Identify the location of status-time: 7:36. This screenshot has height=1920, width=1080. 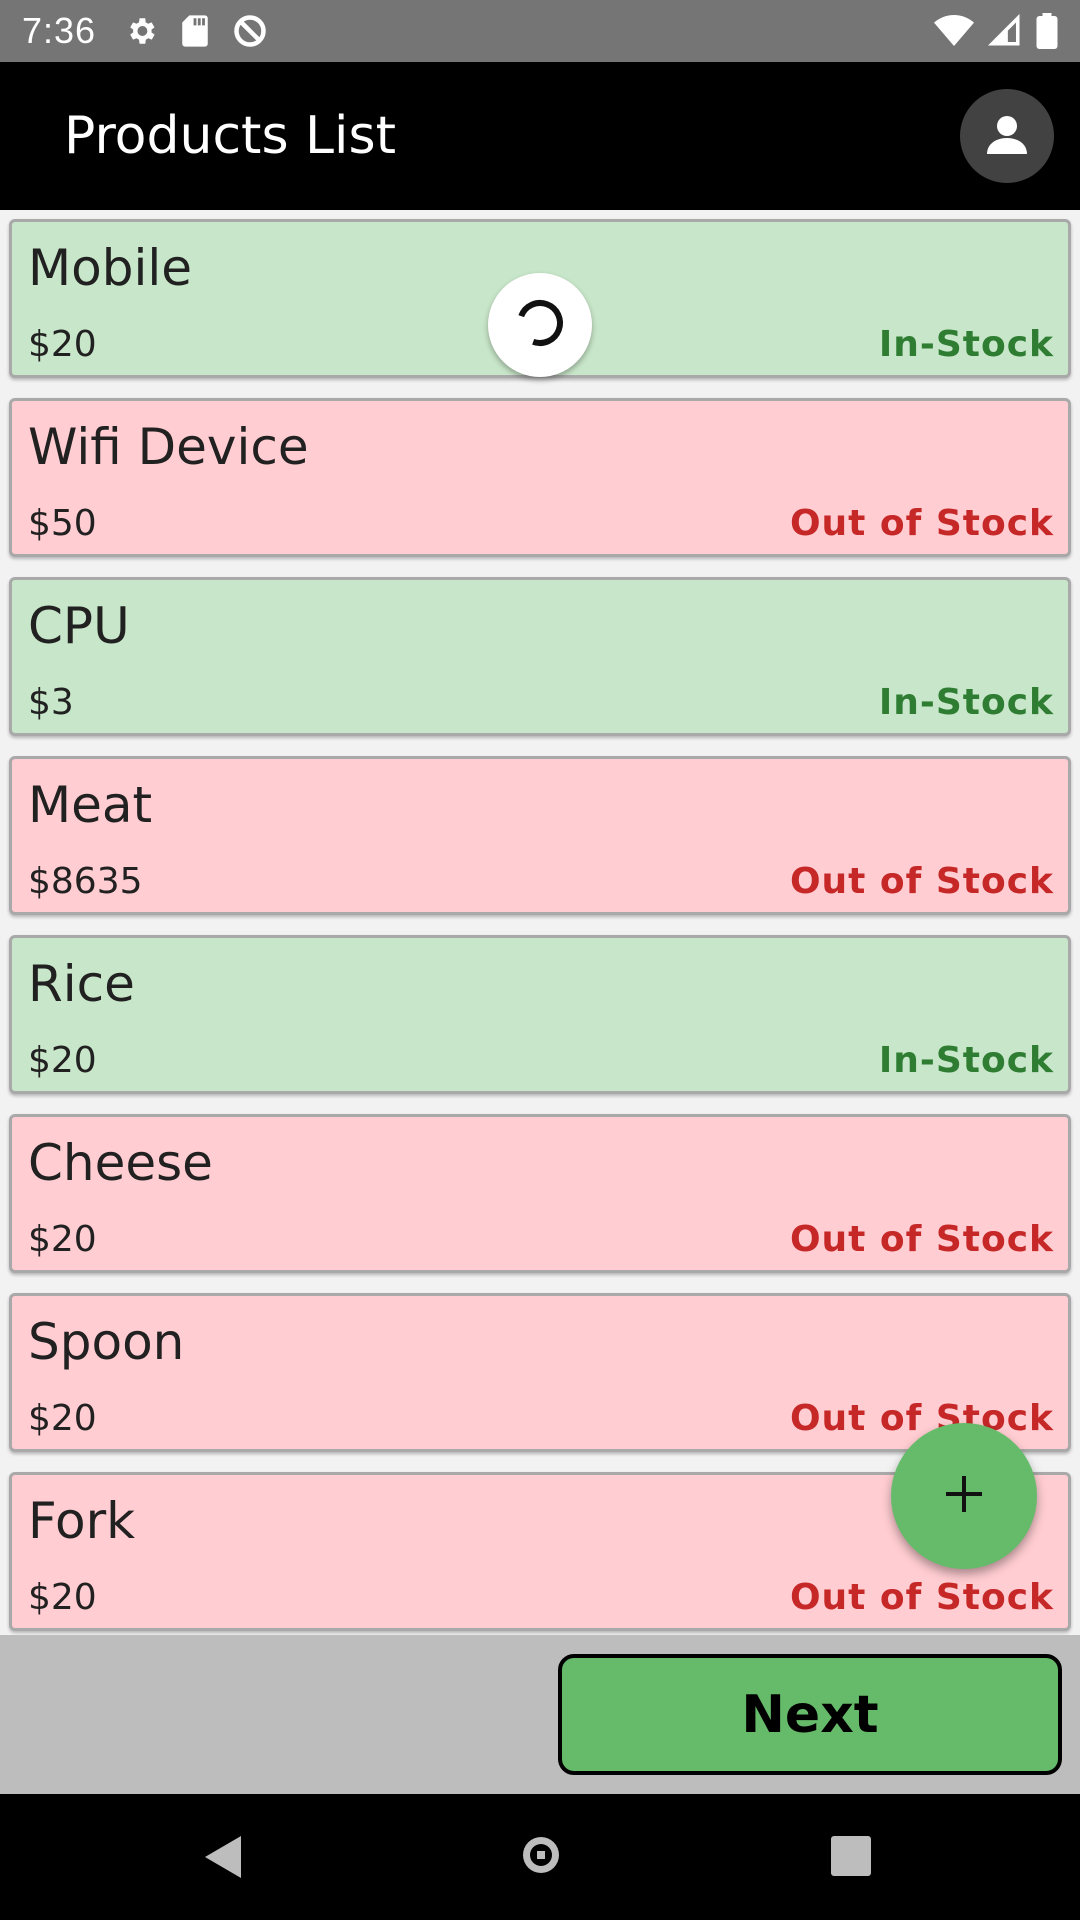
(59, 30).